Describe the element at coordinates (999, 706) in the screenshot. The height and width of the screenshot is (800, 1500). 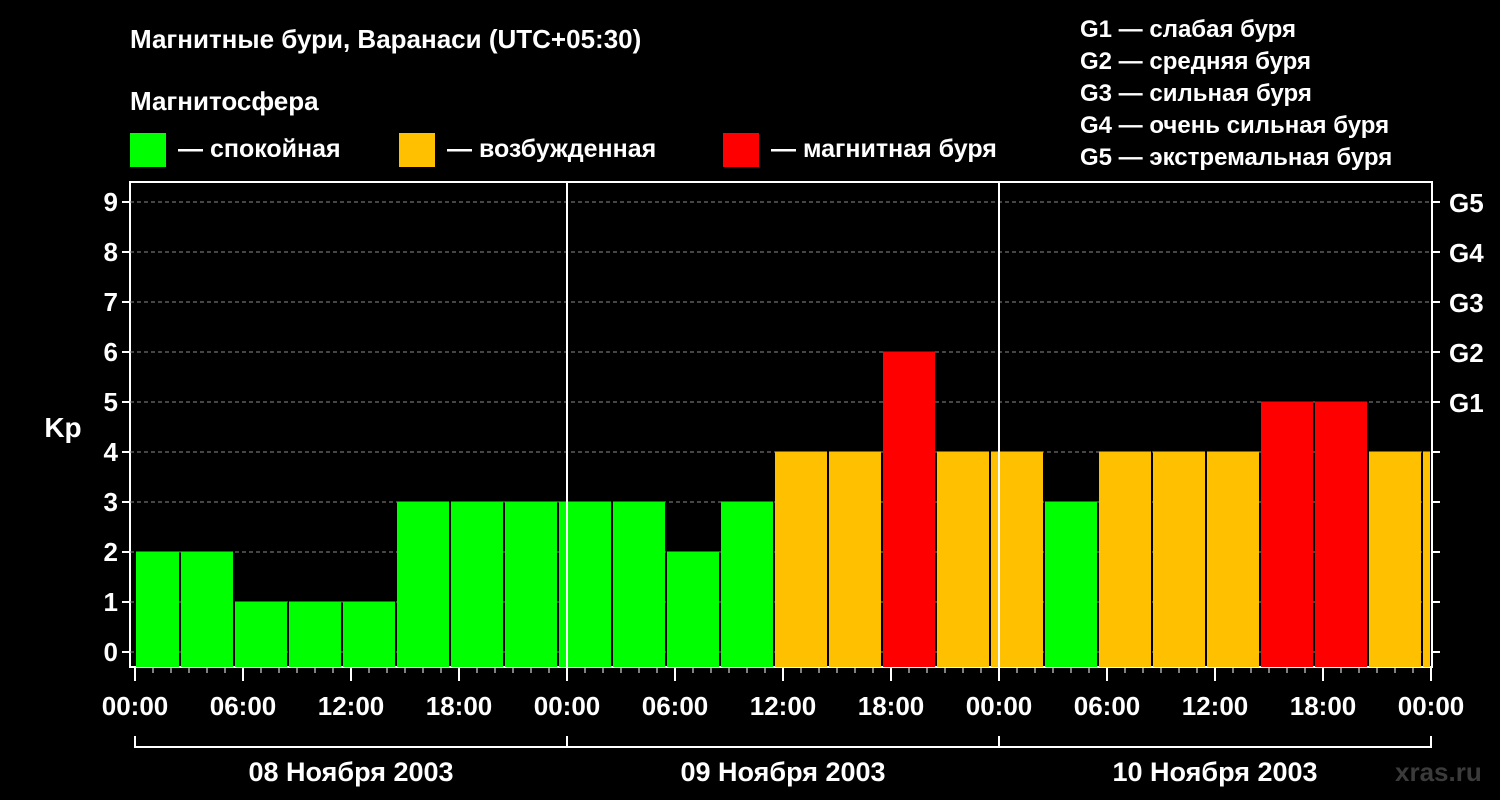
I see `x-tick-label-8: 00:00` at that location.